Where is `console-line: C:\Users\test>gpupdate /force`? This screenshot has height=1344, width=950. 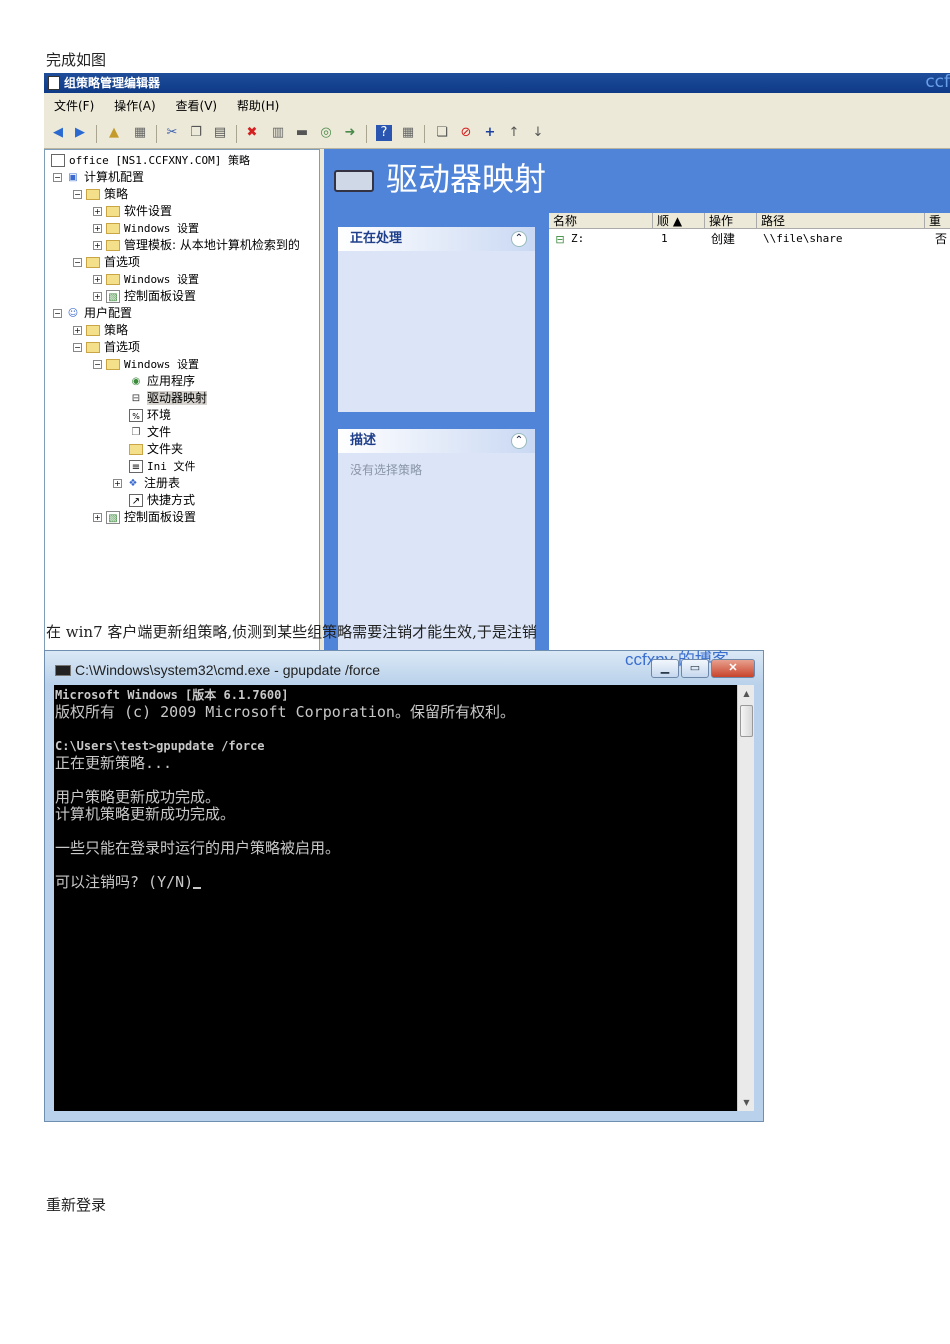 console-line: C:\Users\test>gpupdate /force is located at coordinates (160, 746).